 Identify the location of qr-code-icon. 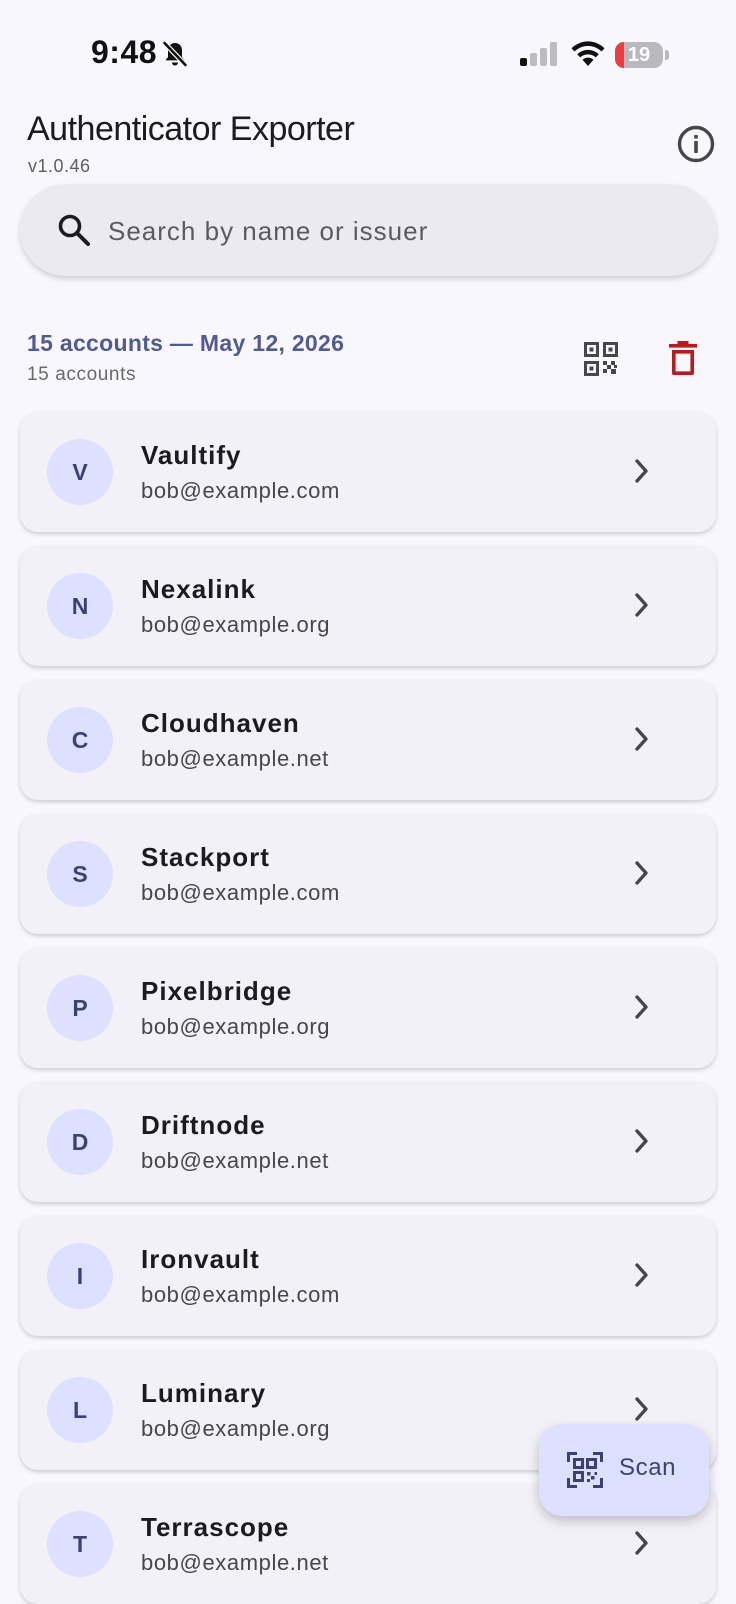
(601, 359).